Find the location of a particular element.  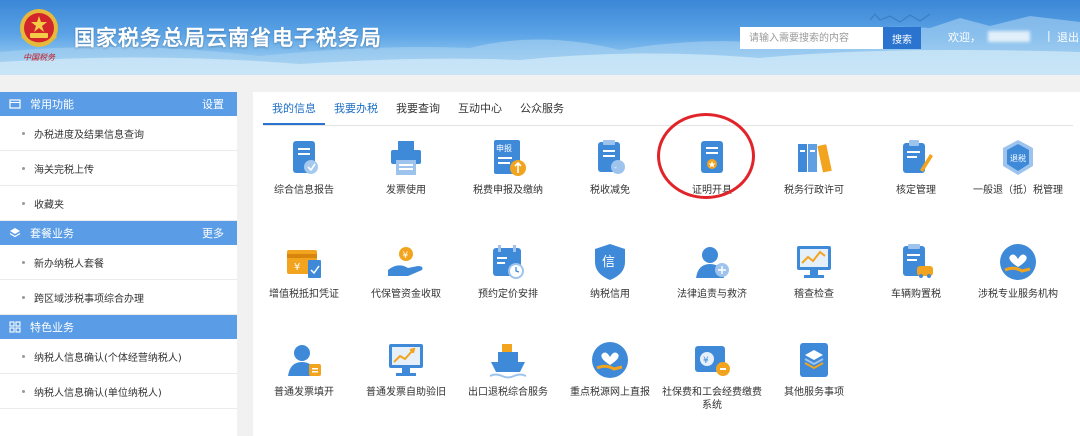

service-label: 税收减免 is located at coordinates (610, 190).